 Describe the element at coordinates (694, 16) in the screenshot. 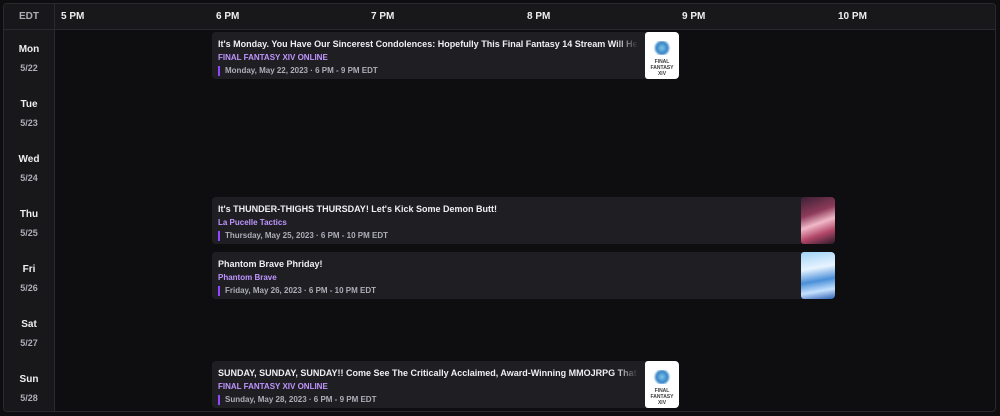

I see `hour-label-9pm: 9 PM` at that location.